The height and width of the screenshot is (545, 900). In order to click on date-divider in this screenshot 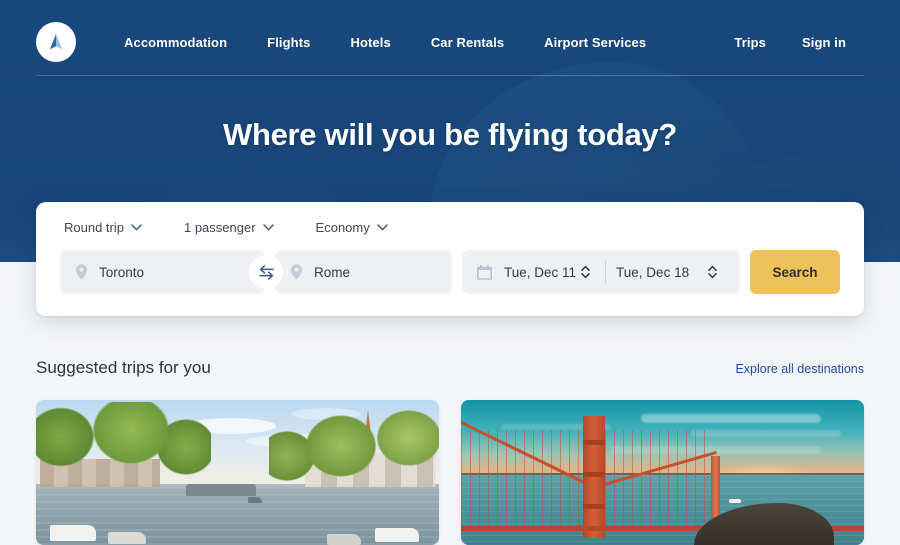, I will do `click(606, 272)`.